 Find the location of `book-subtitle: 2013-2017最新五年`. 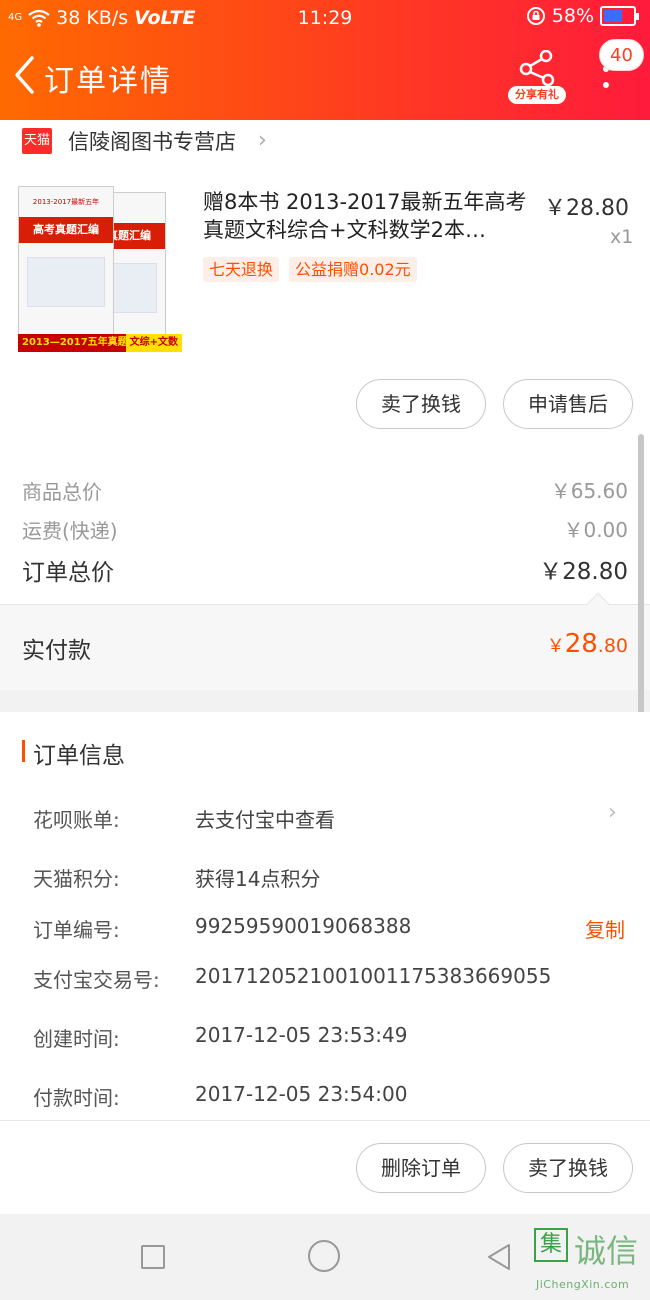

book-subtitle: 2013-2017最新五年 is located at coordinates (66, 202).